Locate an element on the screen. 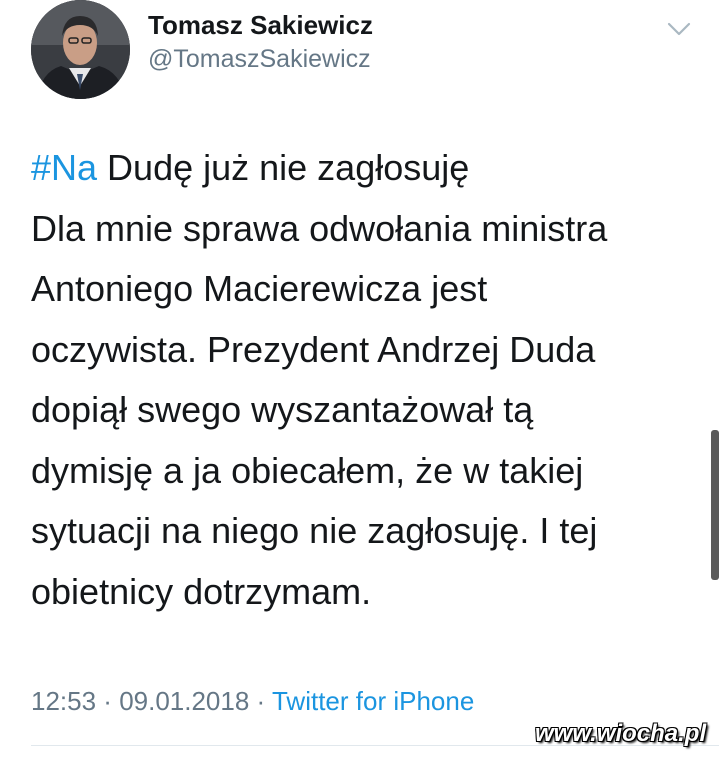  tweet-meta: 12:53 · 09.01.2018 · Twitter for iPhone is located at coordinates (252, 701).